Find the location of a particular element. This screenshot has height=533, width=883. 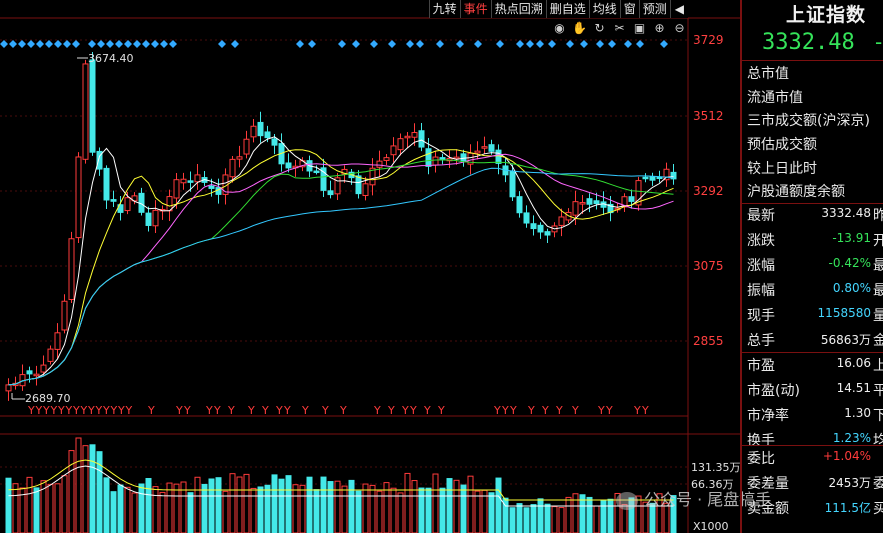

quote-value: 14.51 is located at coordinates (853, 388).